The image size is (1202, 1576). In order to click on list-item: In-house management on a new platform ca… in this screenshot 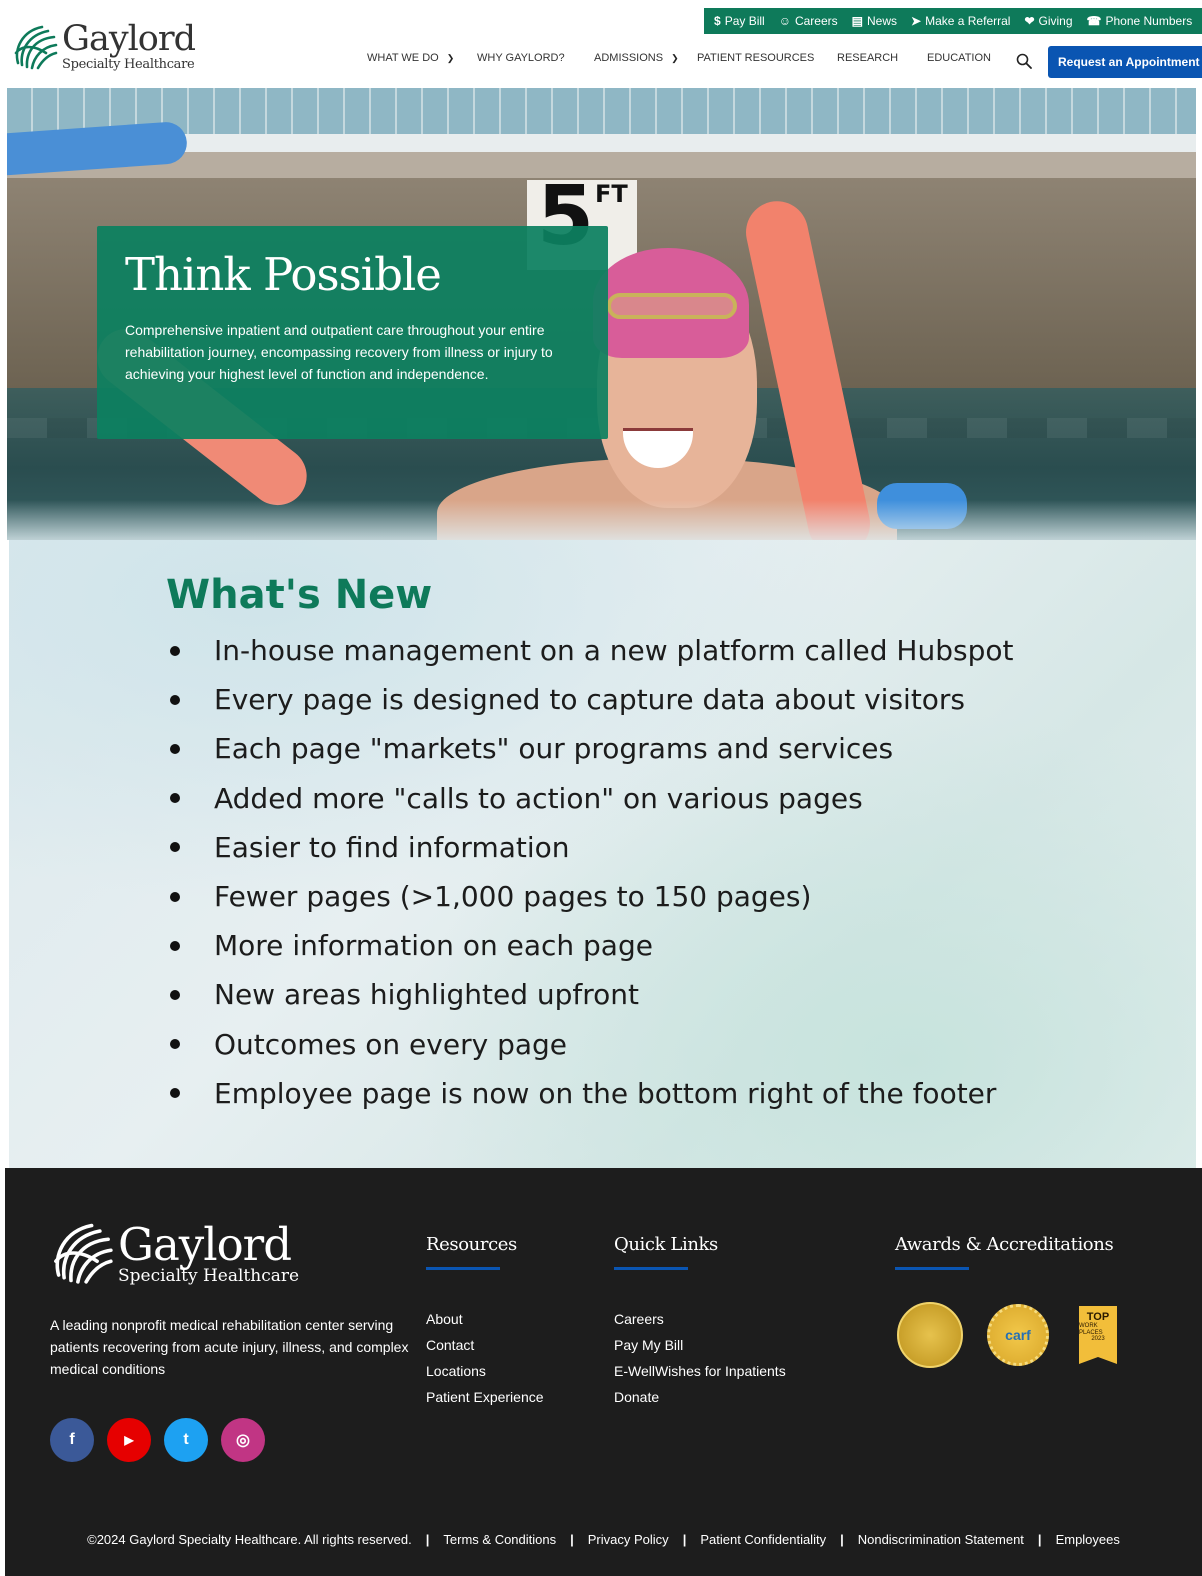, I will do `click(589, 650)`.